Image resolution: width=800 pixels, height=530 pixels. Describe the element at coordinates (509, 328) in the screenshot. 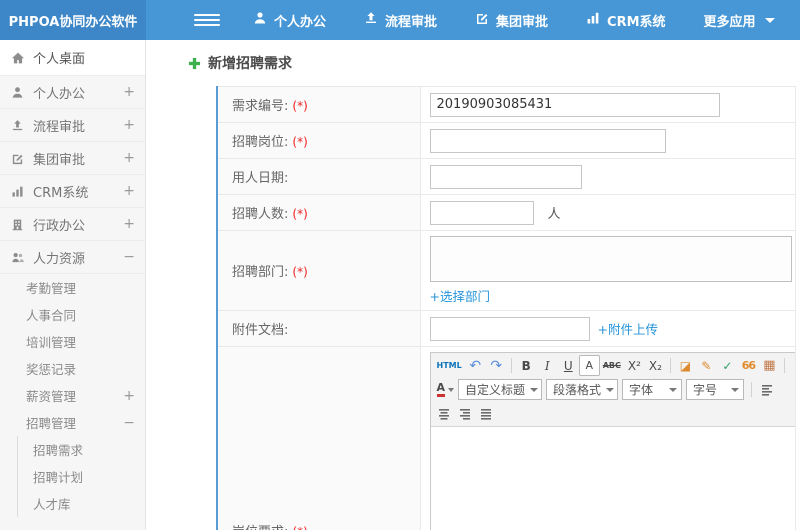

I see `attachment-input` at that location.